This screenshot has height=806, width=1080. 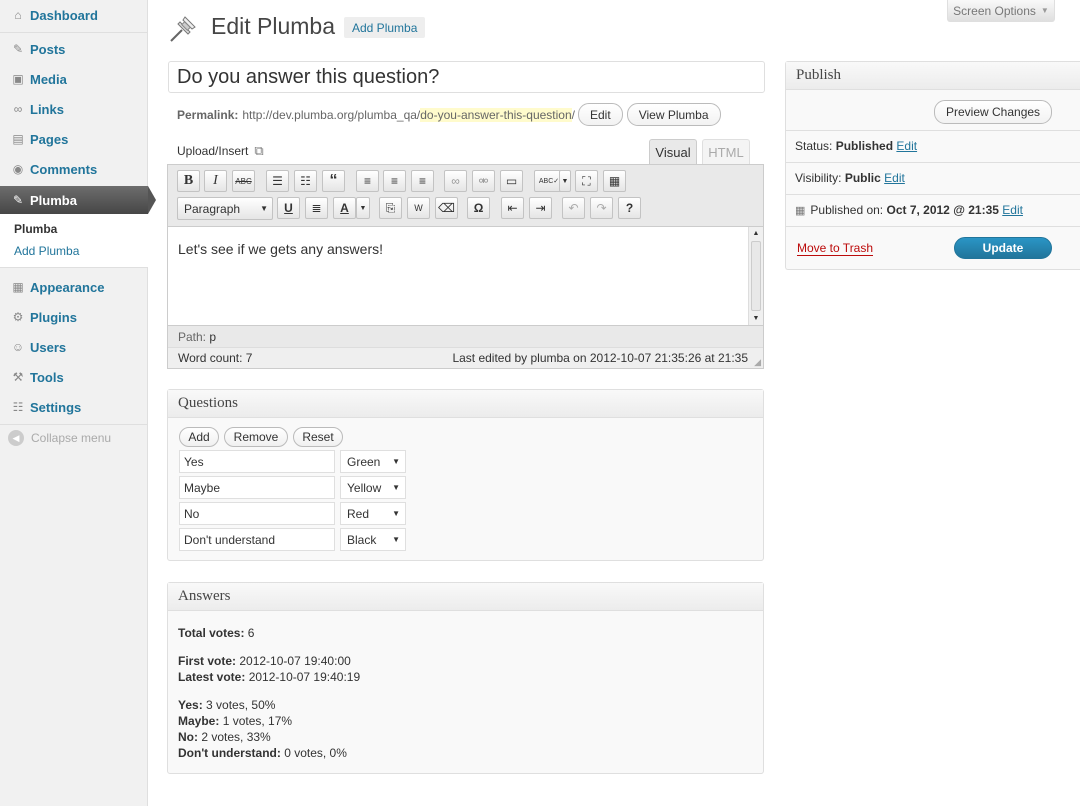 I want to click on scroll-thumb, so click(x=756, y=276).